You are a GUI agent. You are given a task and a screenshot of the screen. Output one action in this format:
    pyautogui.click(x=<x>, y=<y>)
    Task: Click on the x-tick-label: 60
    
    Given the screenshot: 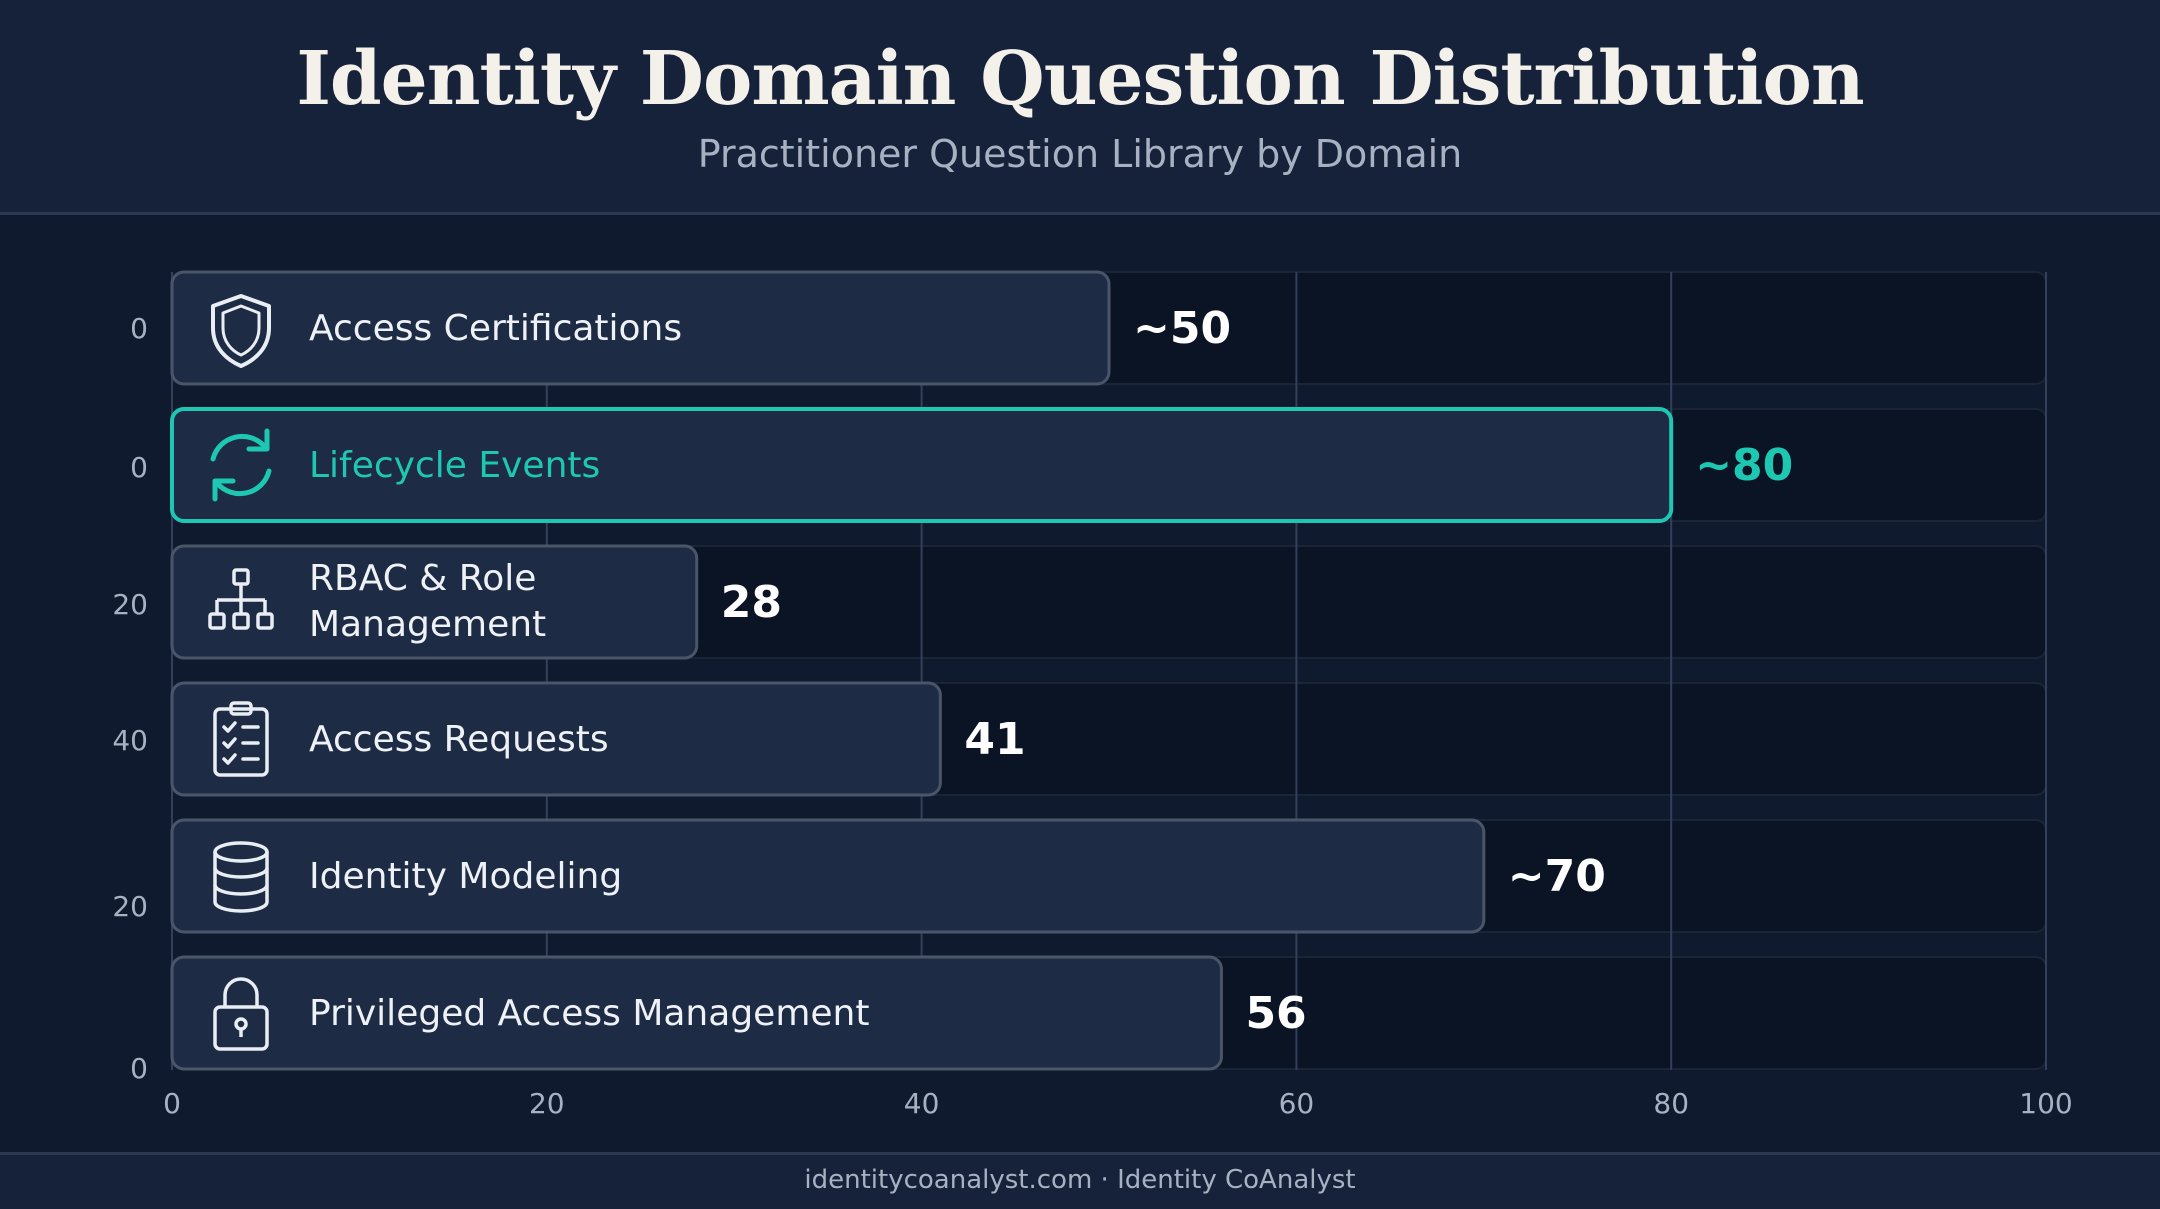 What is the action you would take?
    pyautogui.click(x=1297, y=1103)
    